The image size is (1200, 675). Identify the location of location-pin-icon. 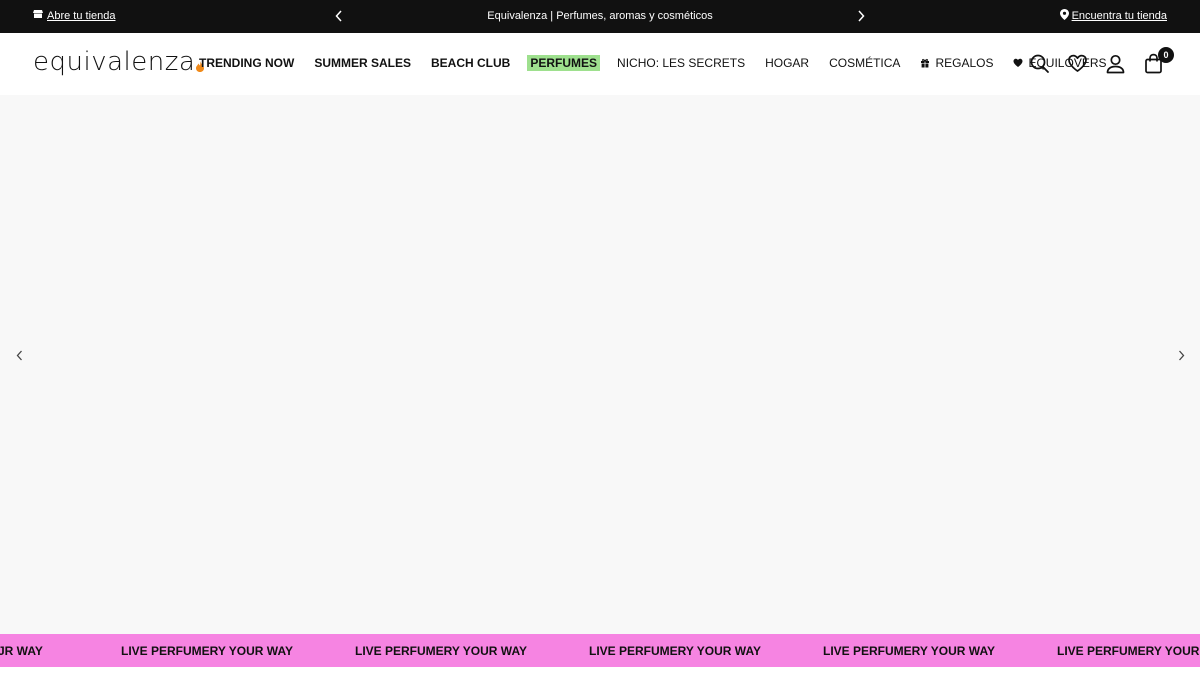
(1064, 16).